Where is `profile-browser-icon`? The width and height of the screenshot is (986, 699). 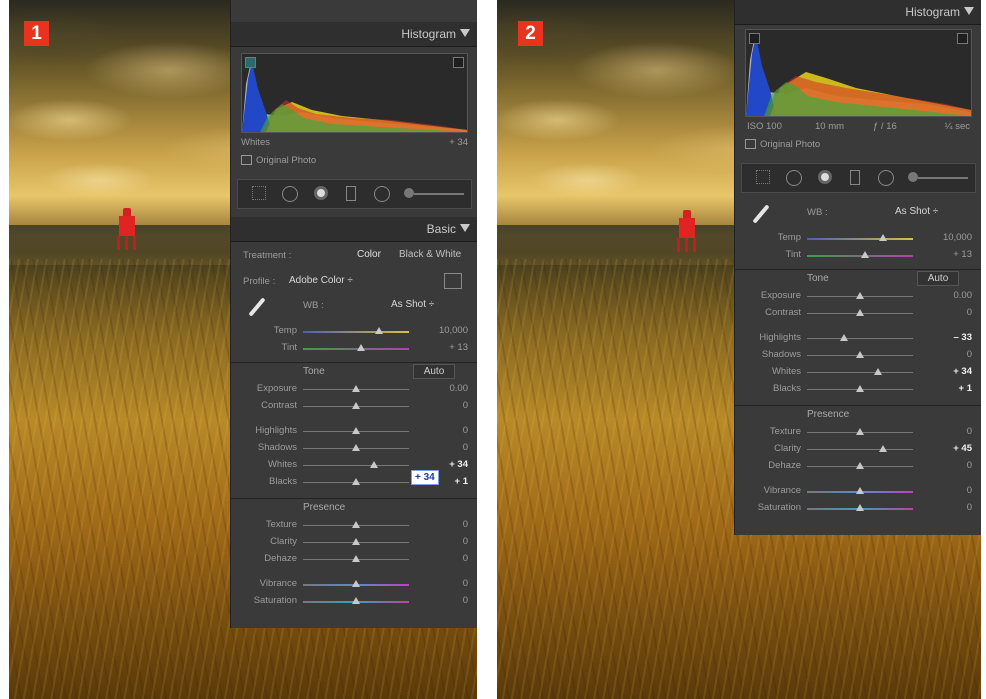 profile-browser-icon is located at coordinates (453, 281).